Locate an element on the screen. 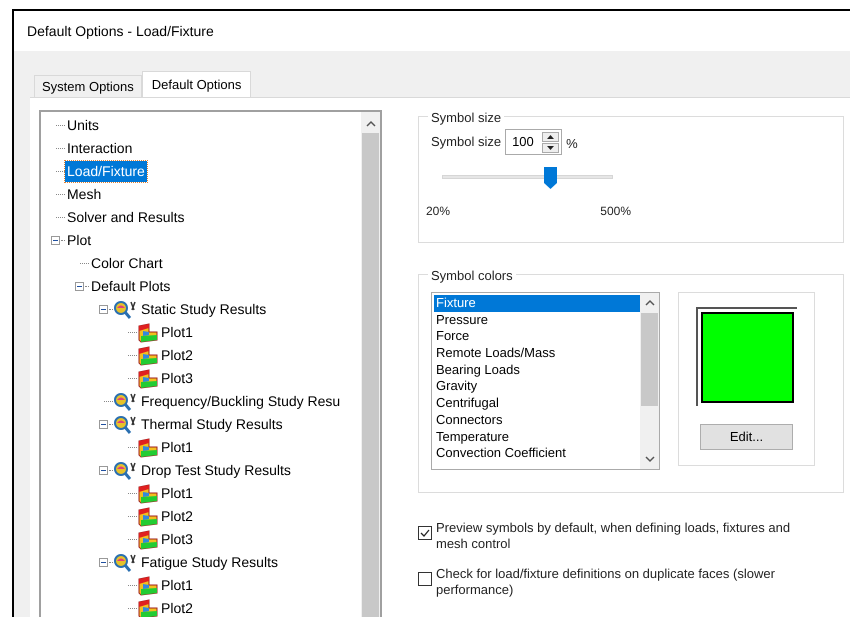 Image resolution: width=850 pixels, height=617 pixels. unit-label: % is located at coordinates (572, 144).